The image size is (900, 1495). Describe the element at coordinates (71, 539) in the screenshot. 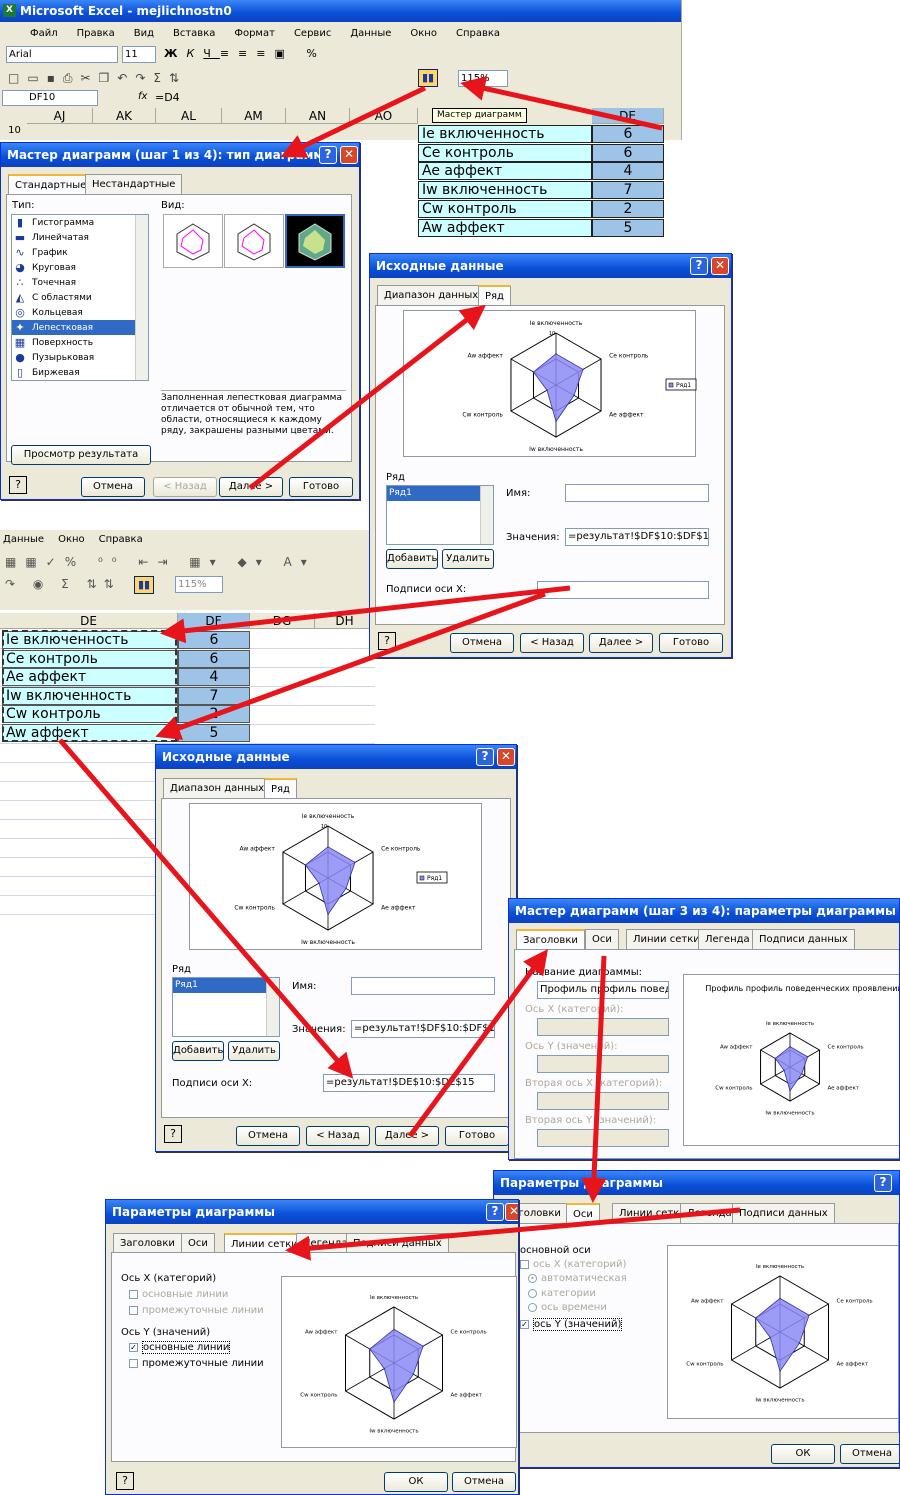

I see `menu2-window: Окно` at that location.